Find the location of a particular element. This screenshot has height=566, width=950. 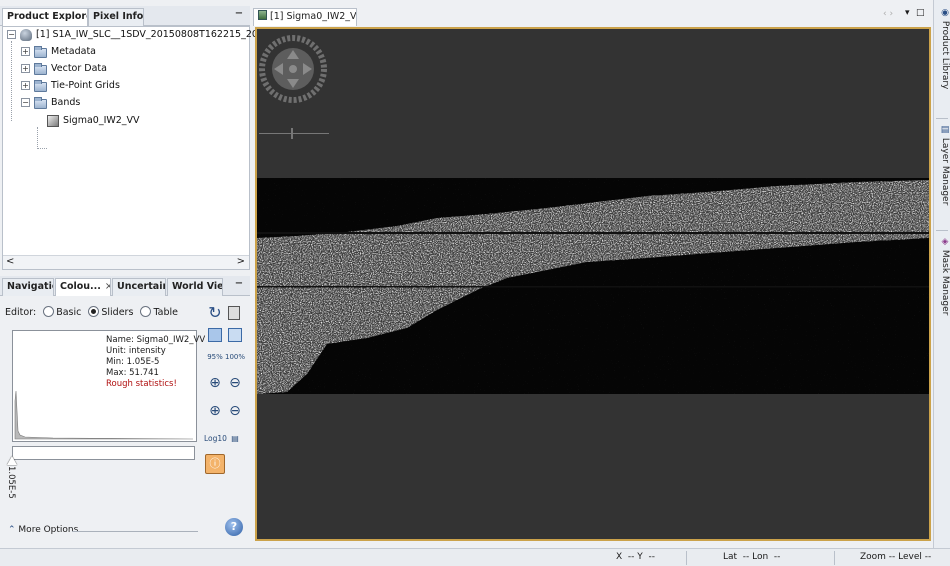

band-icon is located at coordinates (53, 121).